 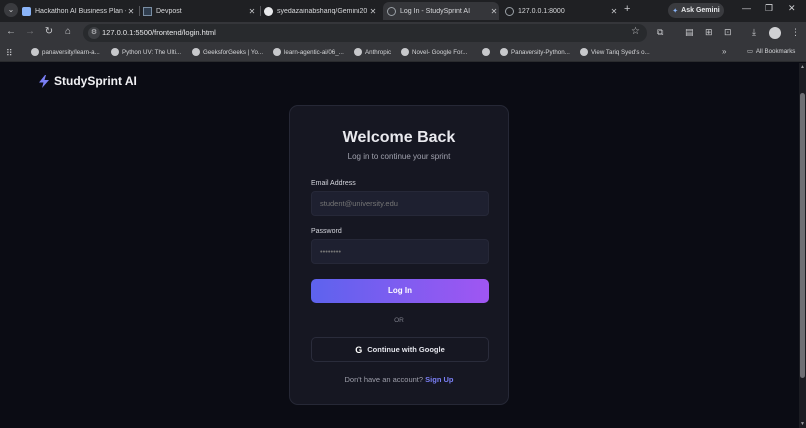 I want to click on minimize-icon: —, so click(x=746, y=8).